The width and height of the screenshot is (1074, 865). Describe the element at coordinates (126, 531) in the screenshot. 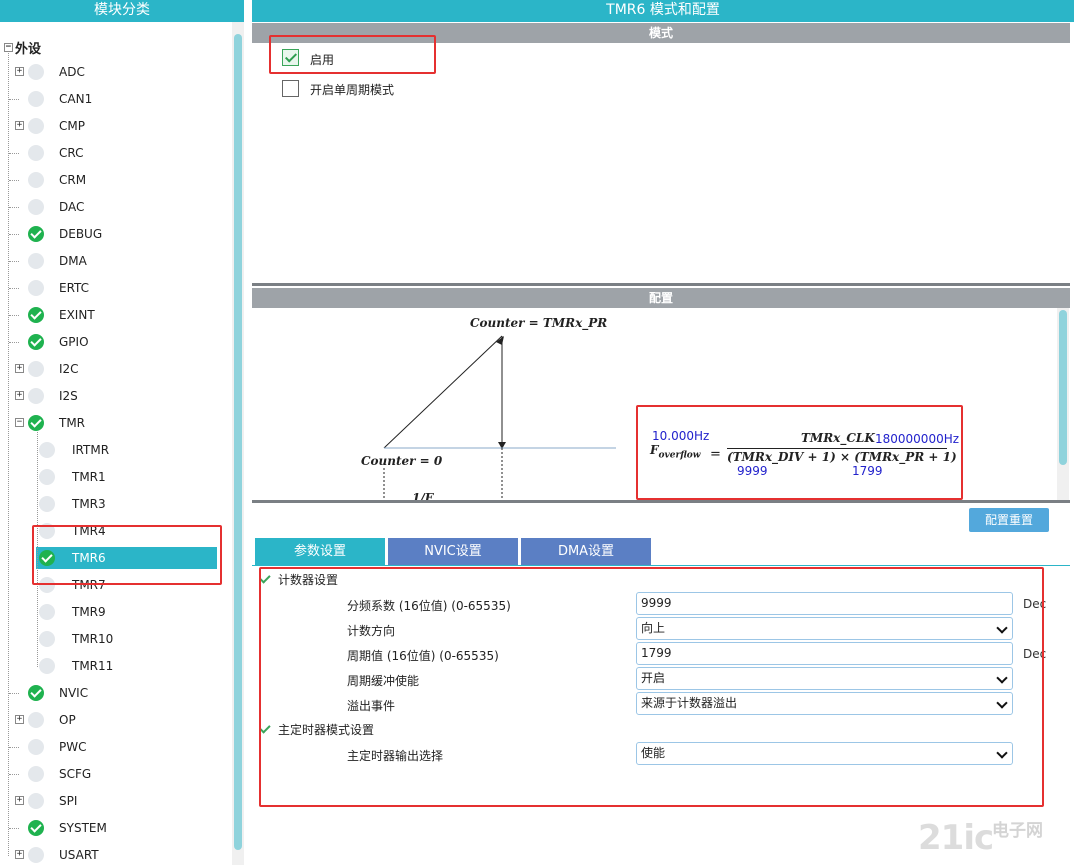

I see `tree-item-tmr4: TMR4` at that location.